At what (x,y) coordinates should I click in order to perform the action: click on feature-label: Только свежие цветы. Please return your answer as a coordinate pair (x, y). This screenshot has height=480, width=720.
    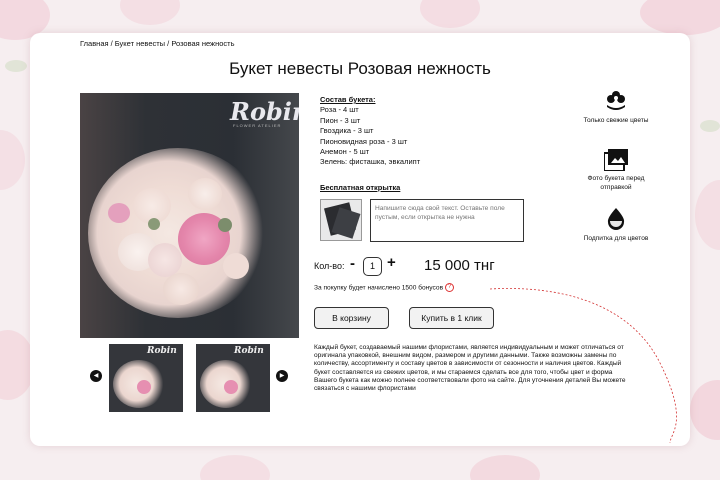
    Looking at the image, I should click on (616, 120).